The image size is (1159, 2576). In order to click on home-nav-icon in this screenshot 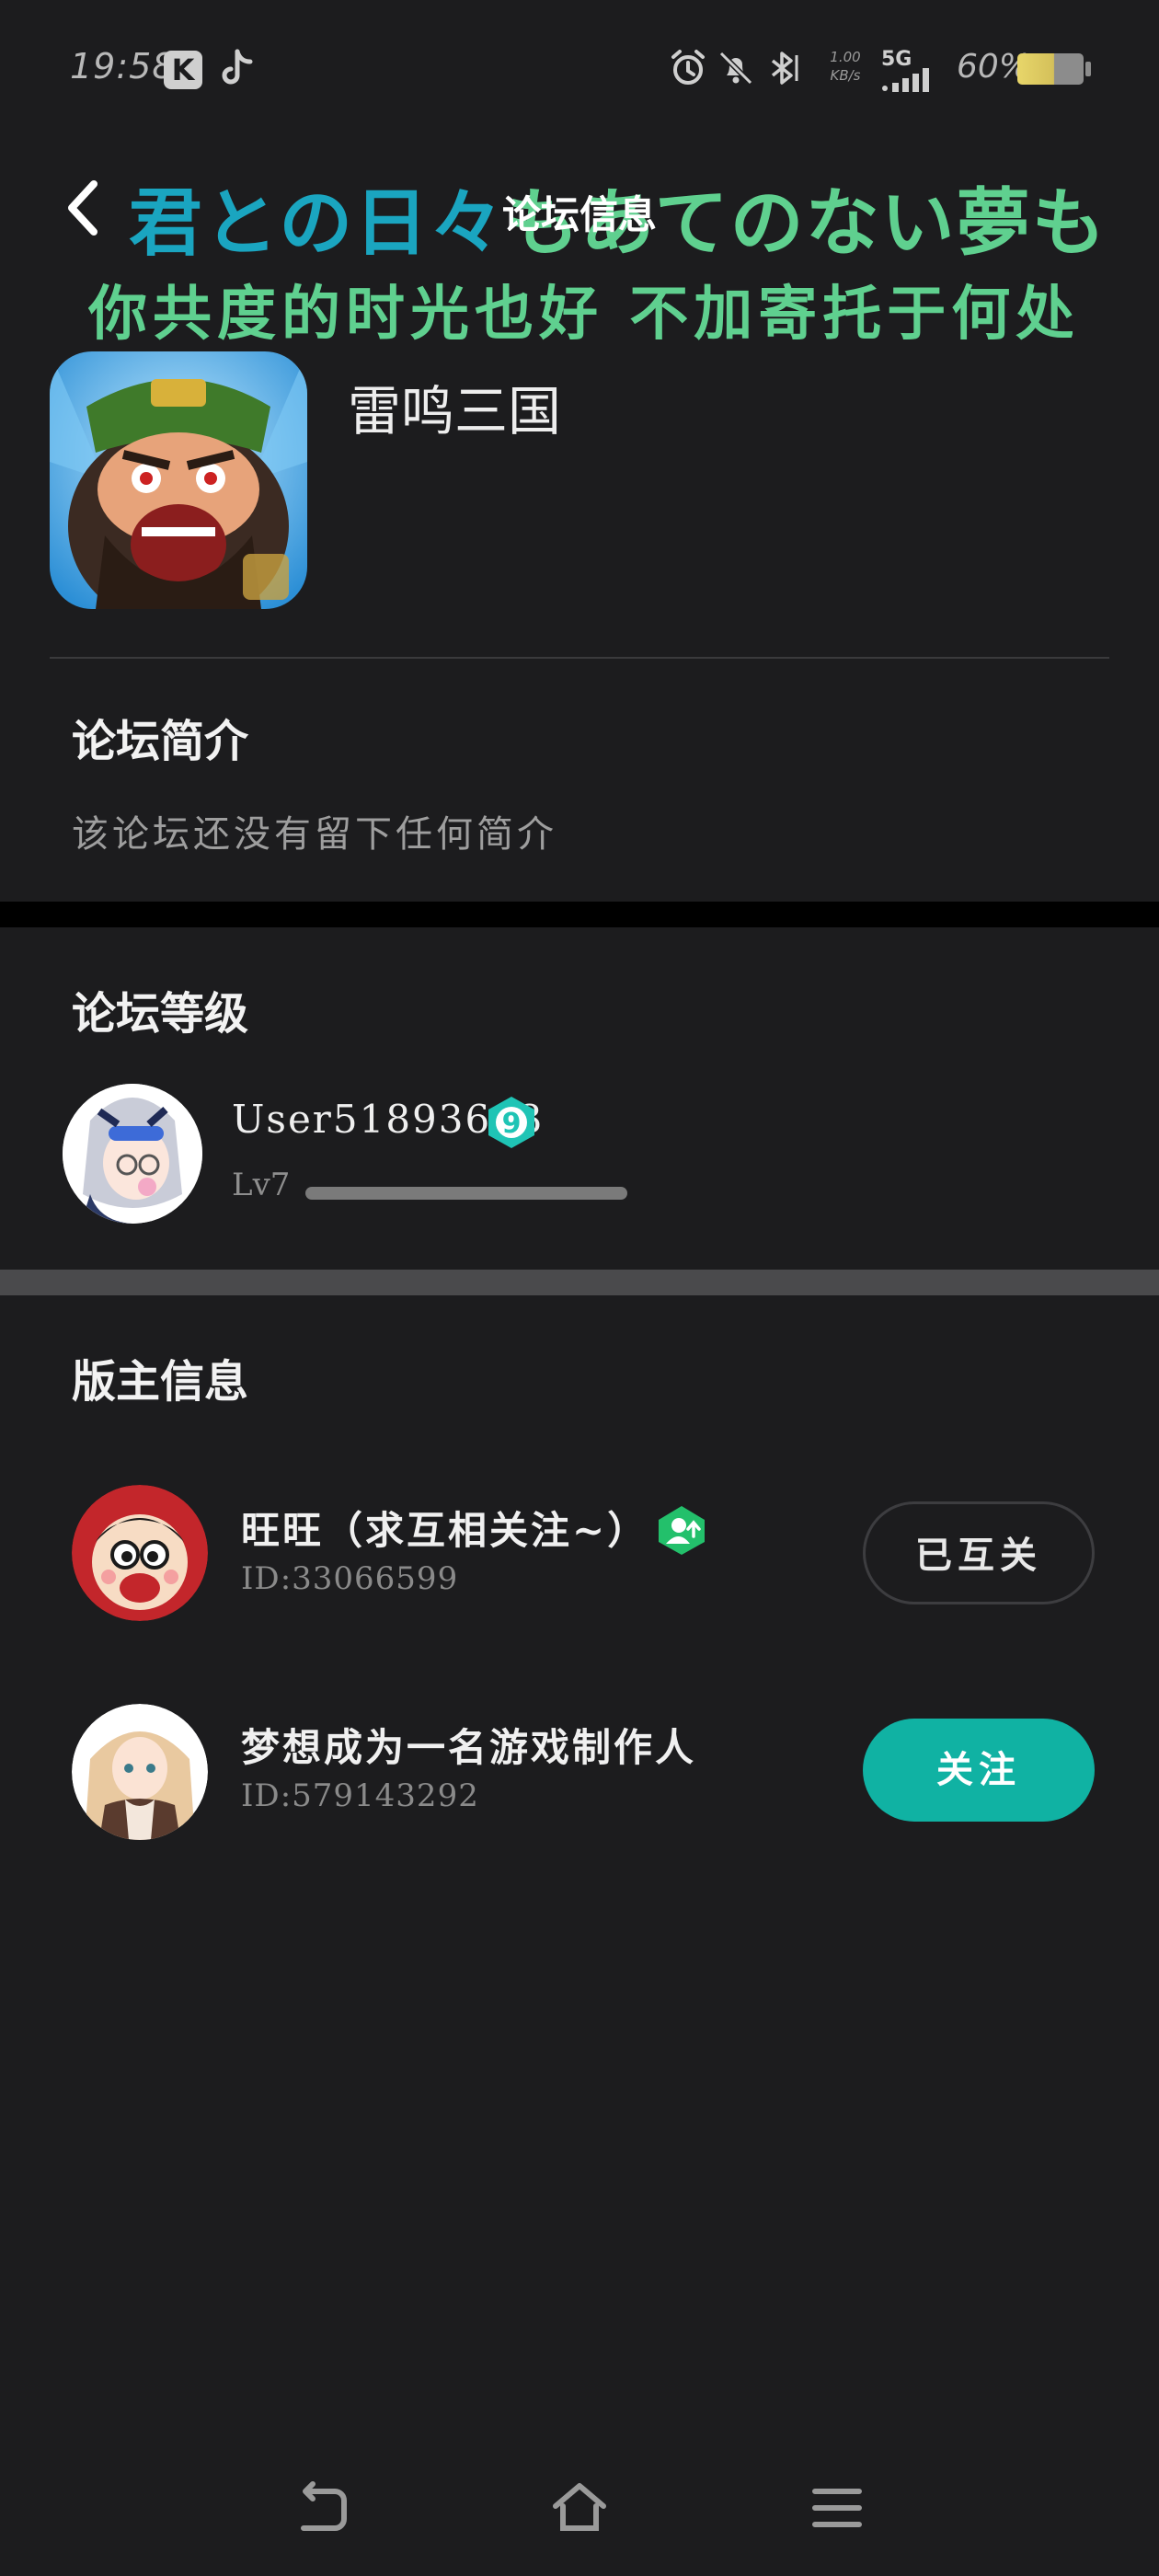, I will do `click(579, 2507)`.